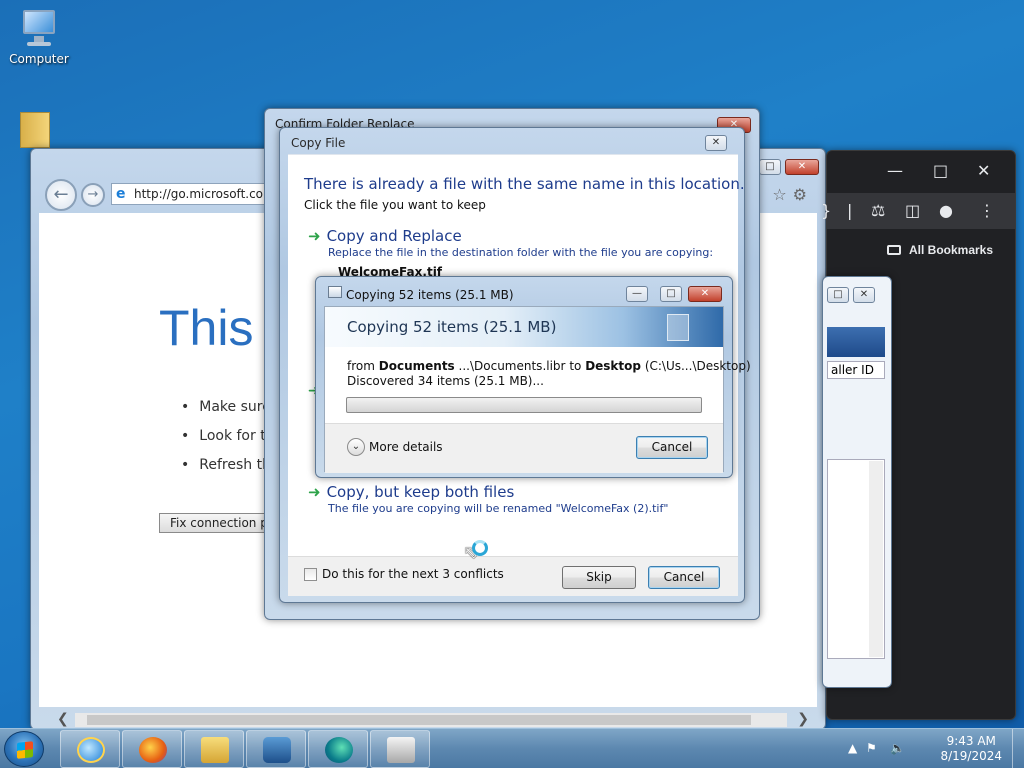  What do you see at coordinates (951, 250) in the screenshot?
I see `bookmarks-label: All Bookmarks` at bounding box center [951, 250].